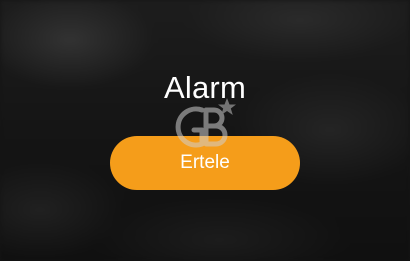 The height and width of the screenshot is (261, 410). I want to click on watermark-logo, so click(205, 123).